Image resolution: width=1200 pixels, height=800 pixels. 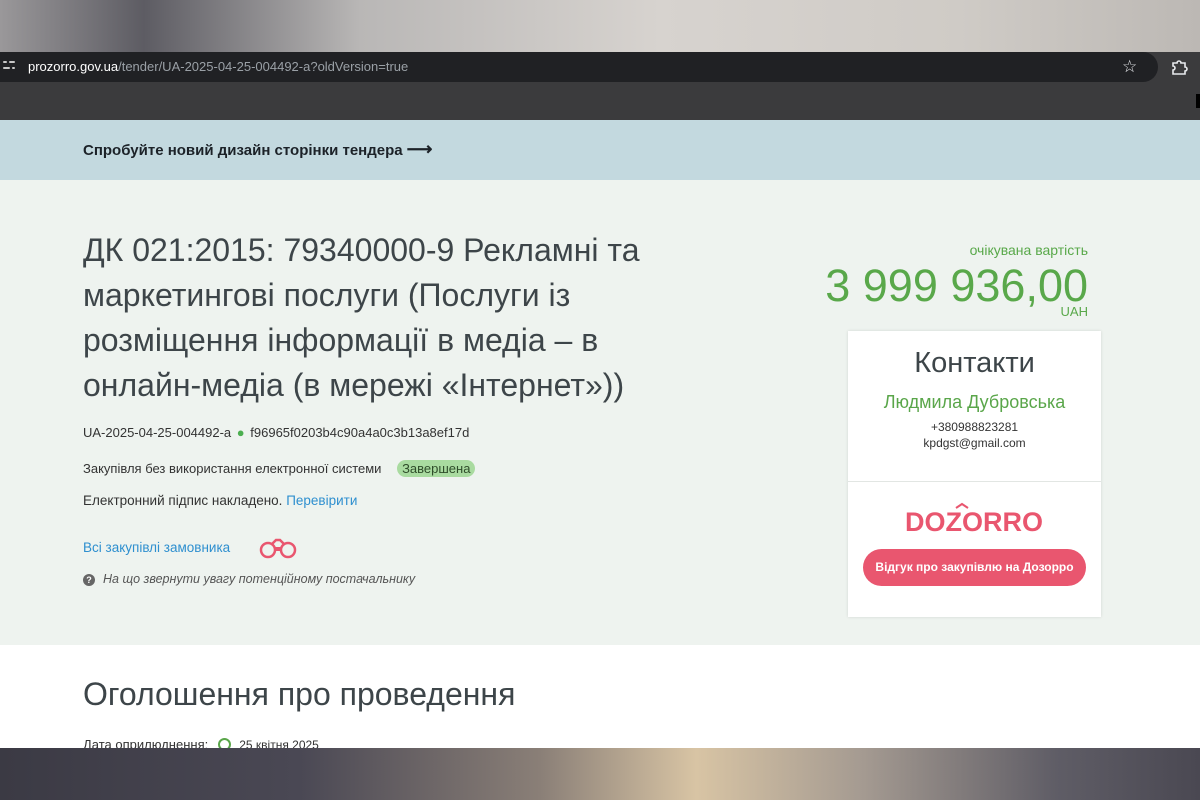 What do you see at coordinates (1028, 250) in the screenshot?
I see `expected-value-label: очікувана вартість` at bounding box center [1028, 250].